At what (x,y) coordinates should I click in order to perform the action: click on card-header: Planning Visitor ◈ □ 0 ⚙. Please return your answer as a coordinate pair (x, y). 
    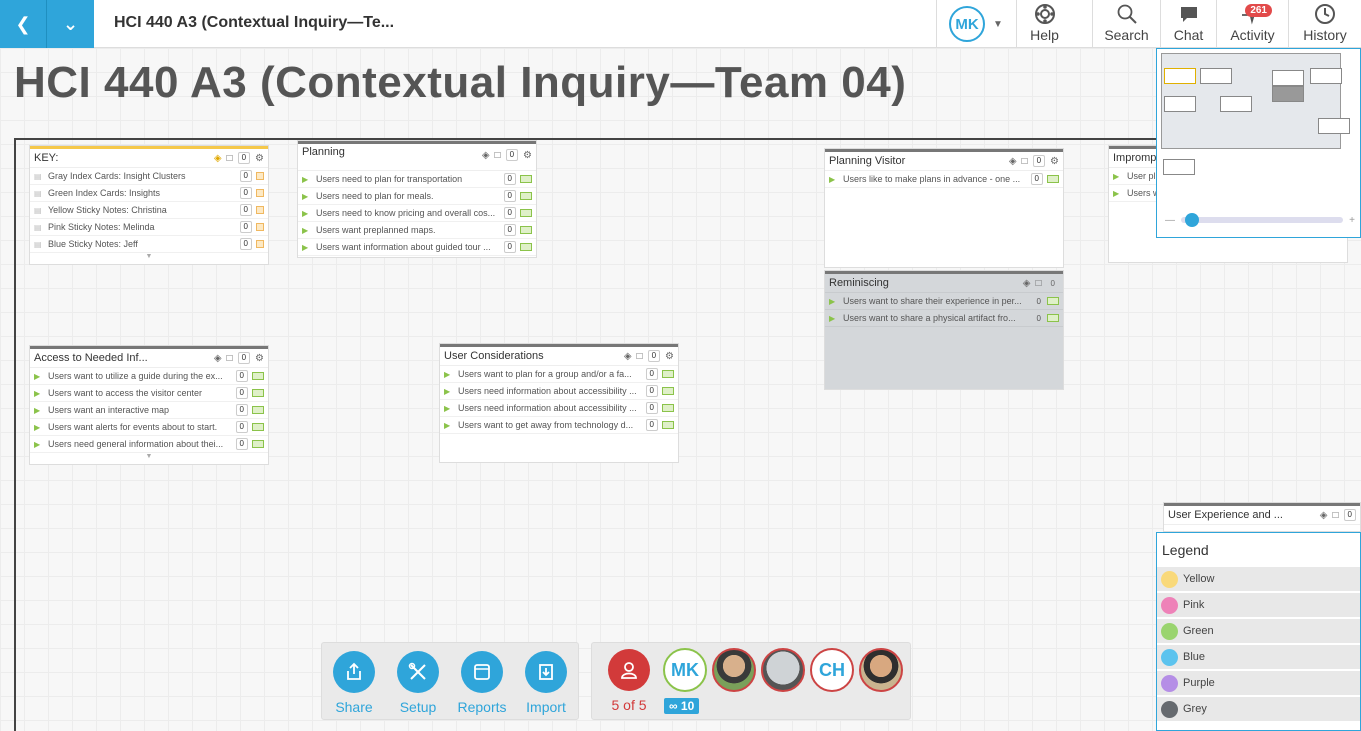
    Looking at the image, I should click on (944, 160).